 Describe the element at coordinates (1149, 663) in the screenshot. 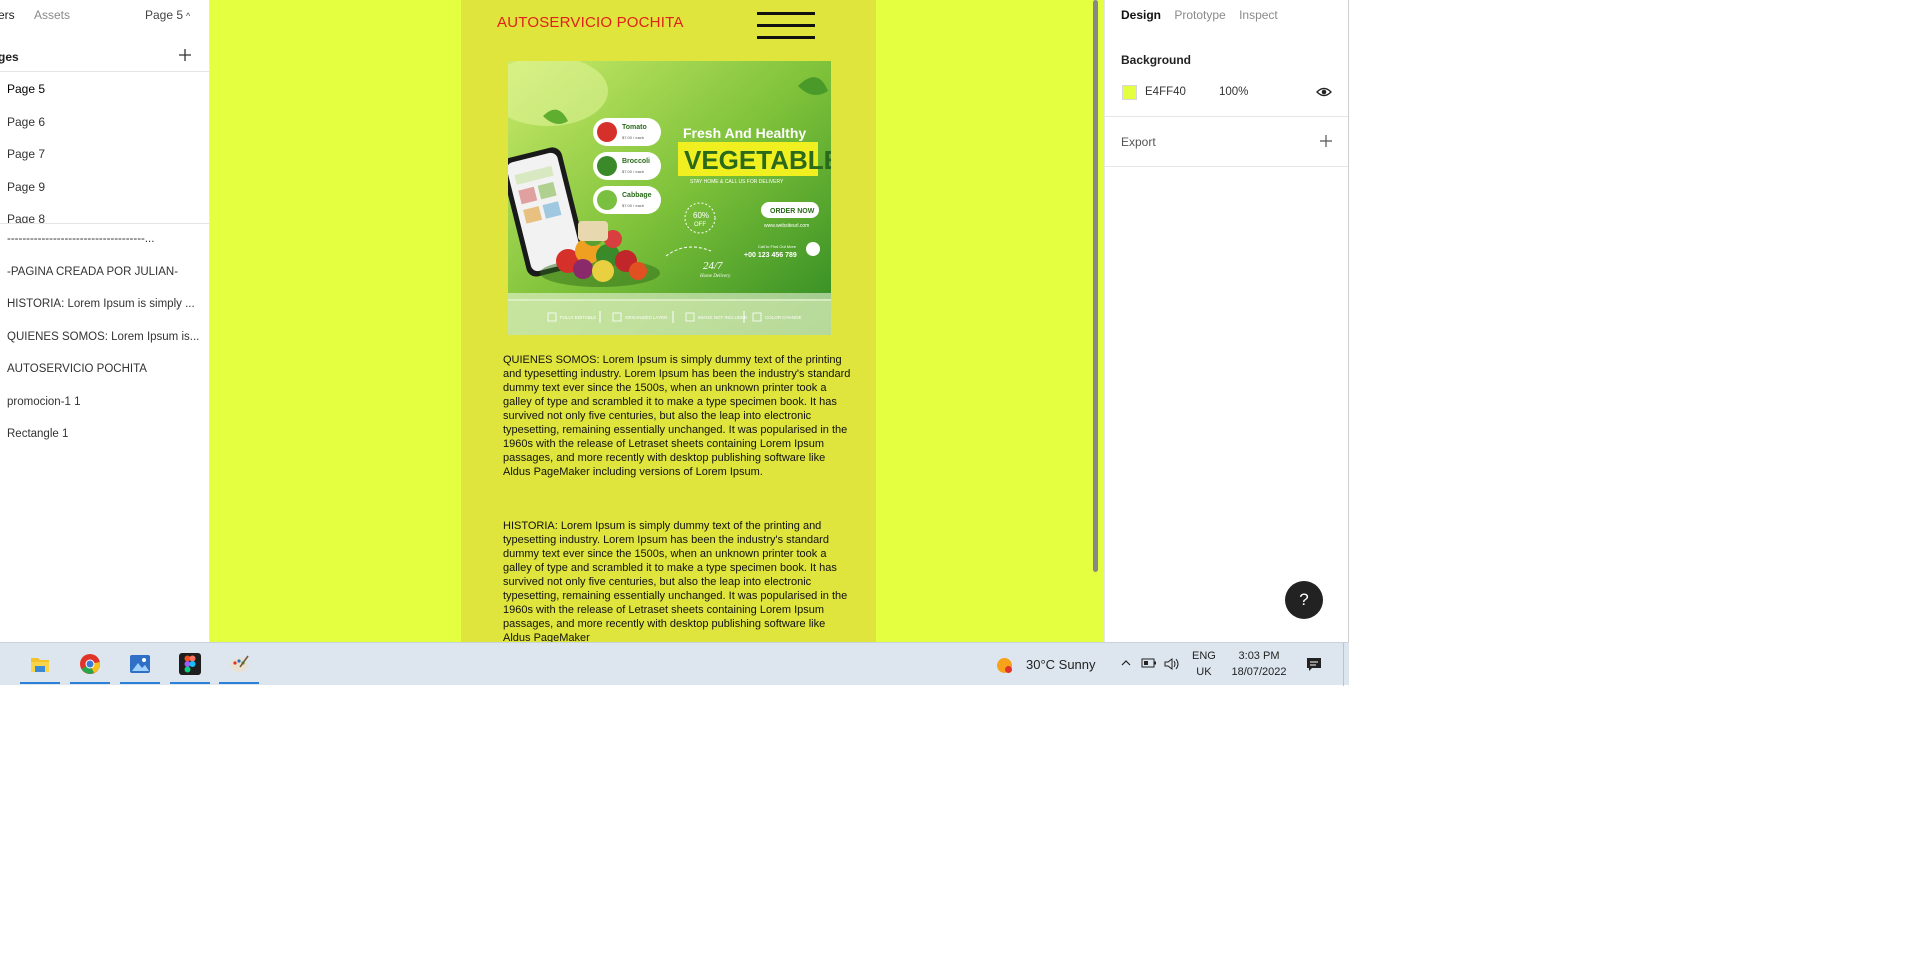

I see `battery-icon` at that location.